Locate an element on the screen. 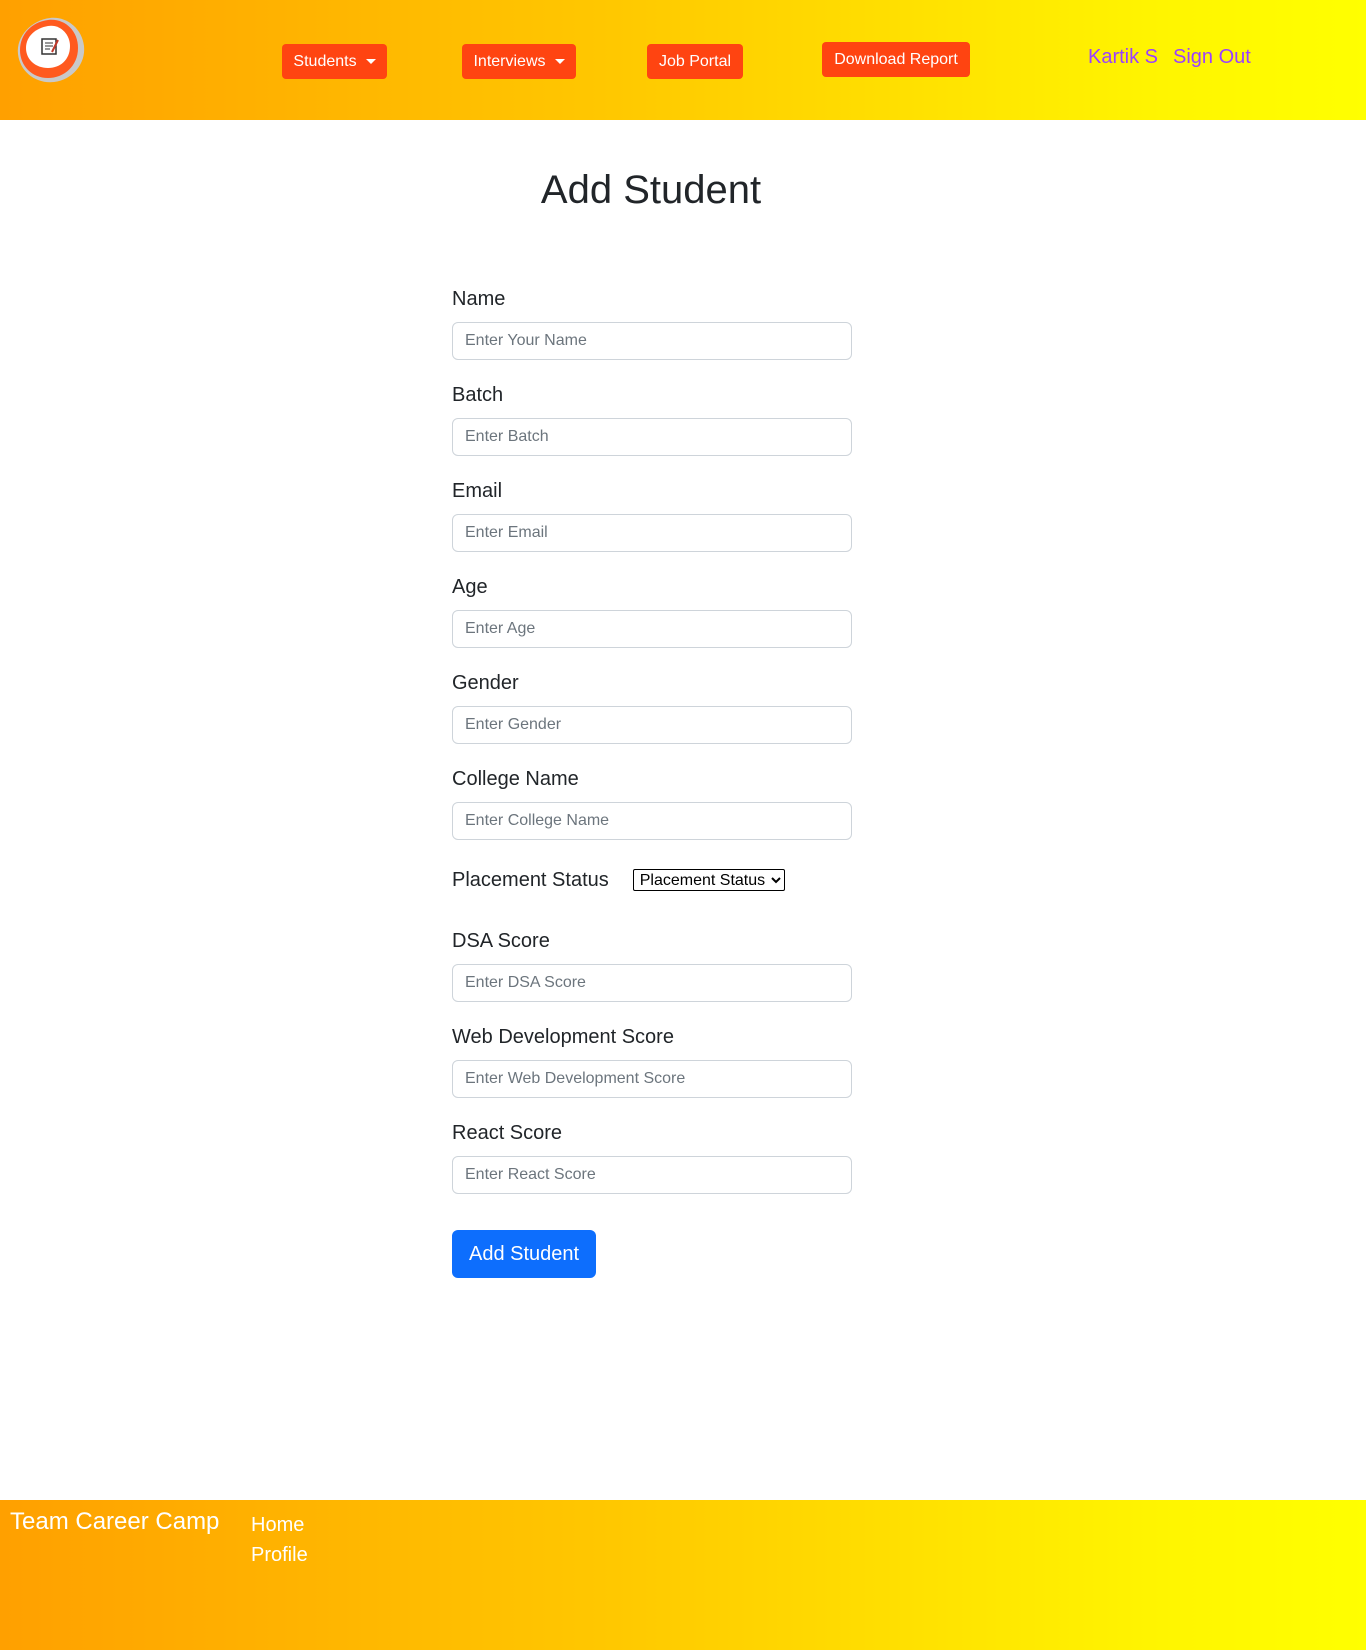  dsa-group: DSA Score is located at coordinates (652, 964).